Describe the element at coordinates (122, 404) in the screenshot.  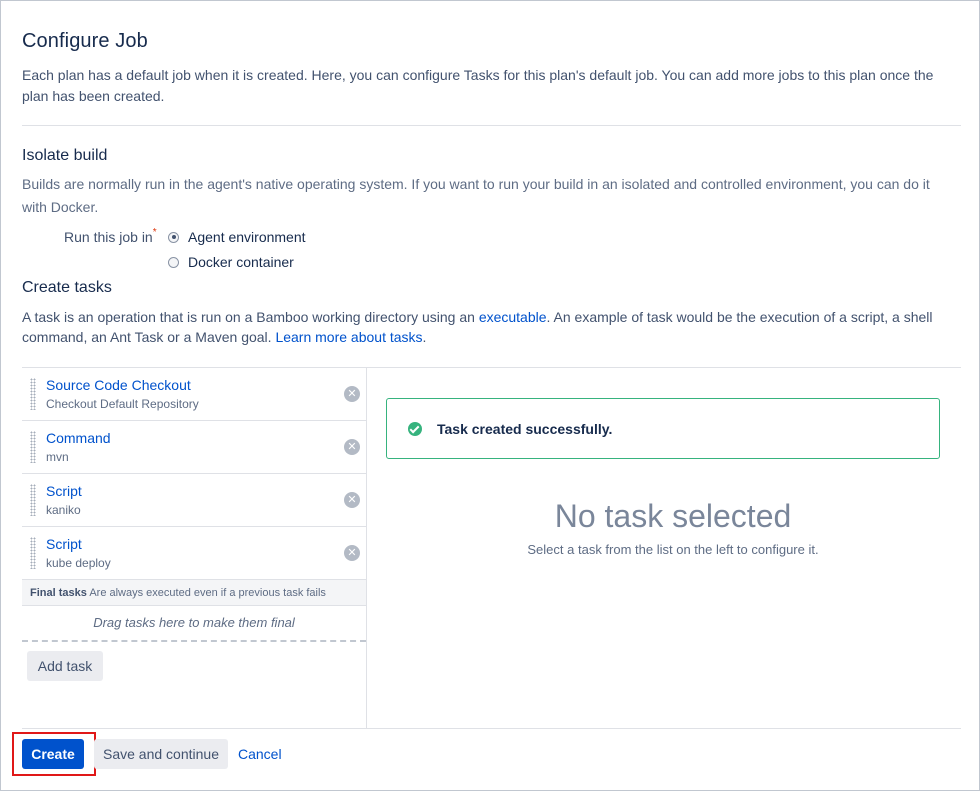
I see `task-subtitle: Checkout Default Repository` at that location.